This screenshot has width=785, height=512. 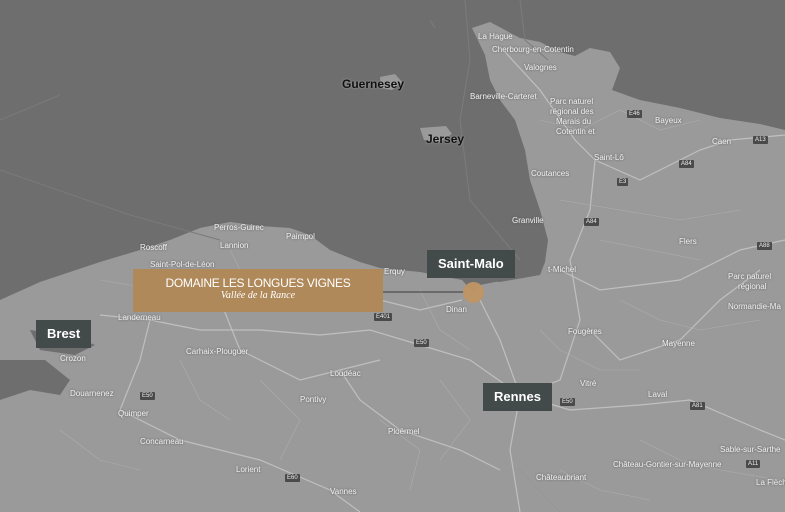 I want to click on place-parc-marais-4: Cotentin et, so click(x=575, y=131).